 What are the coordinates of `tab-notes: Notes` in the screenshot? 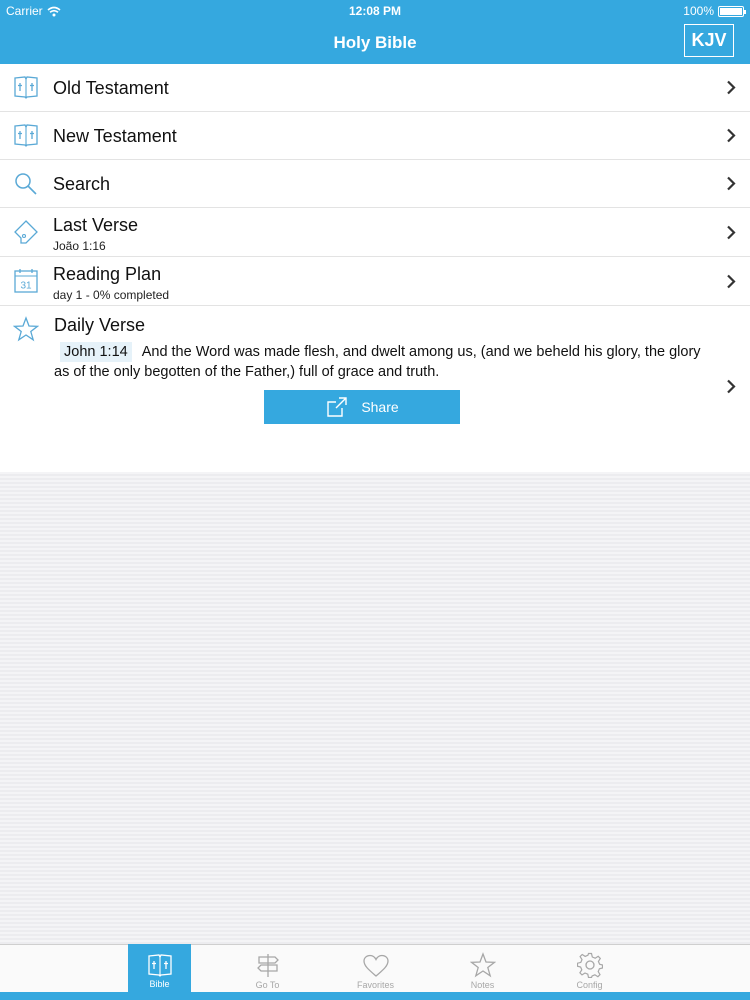 It's located at (482, 969).